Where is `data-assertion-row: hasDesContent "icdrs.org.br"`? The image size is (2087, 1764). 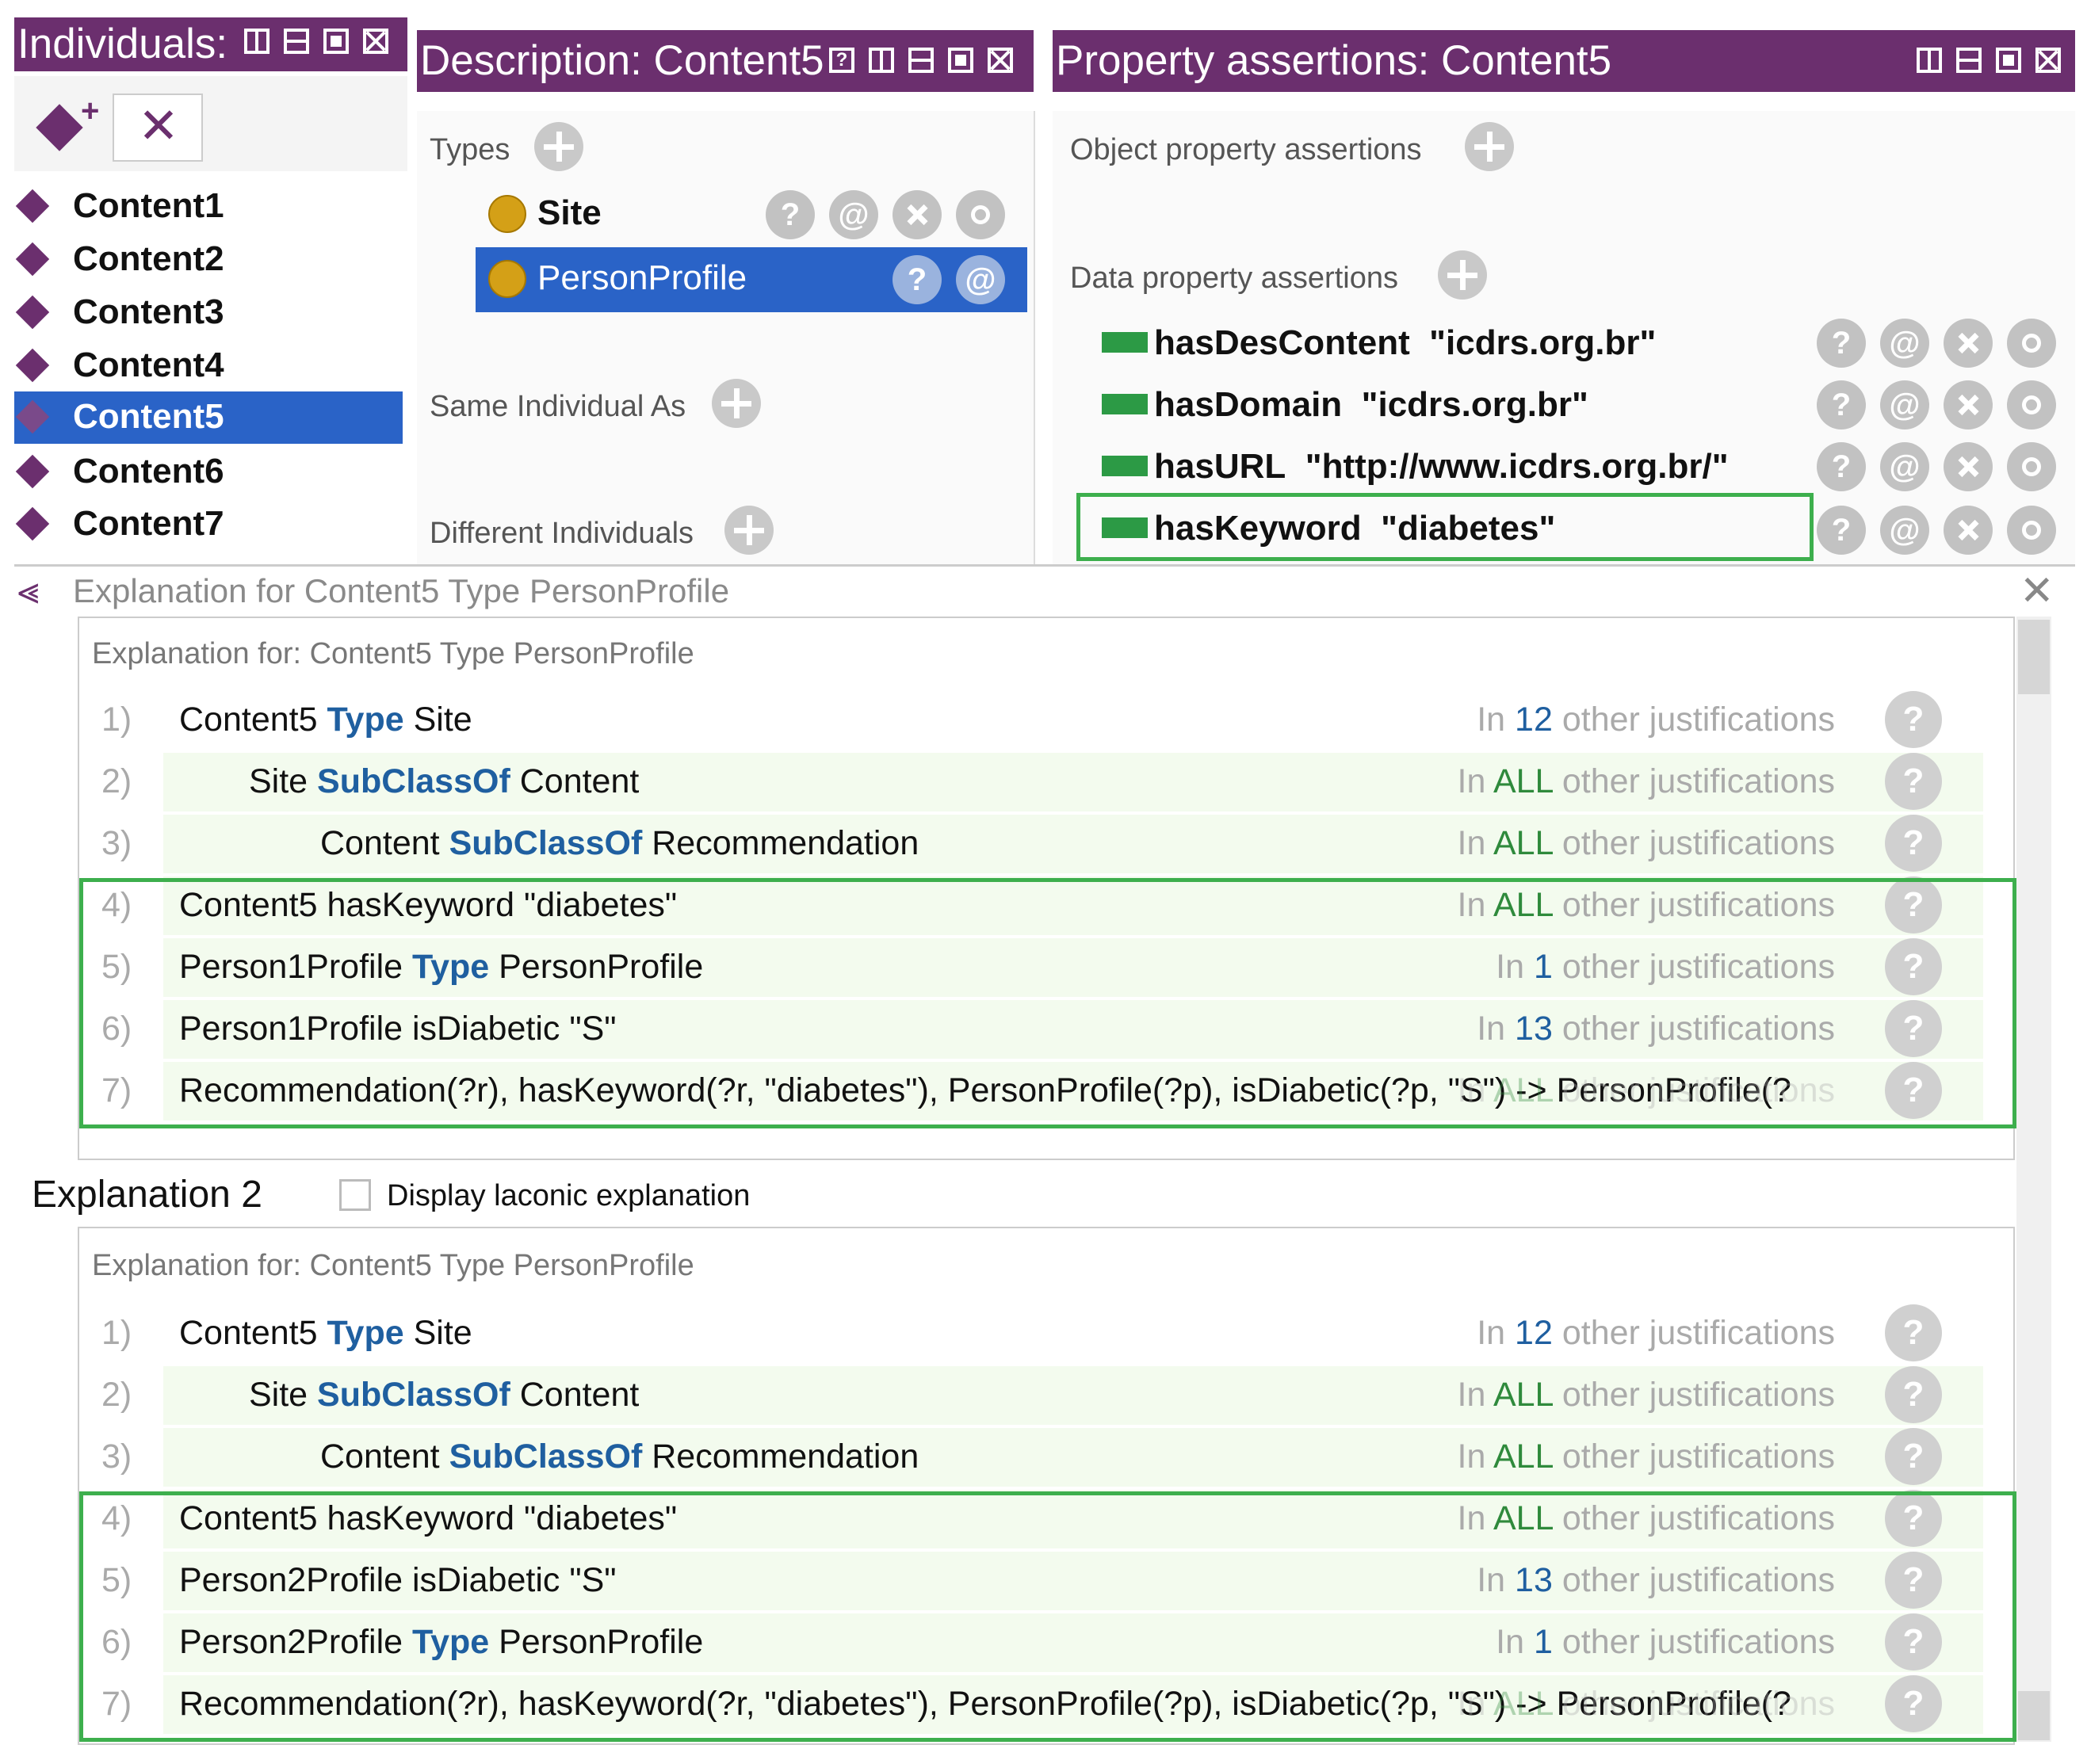 data-assertion-row: hasDesContent "icdrs.org.br" is located at coordinates (1379, 343).